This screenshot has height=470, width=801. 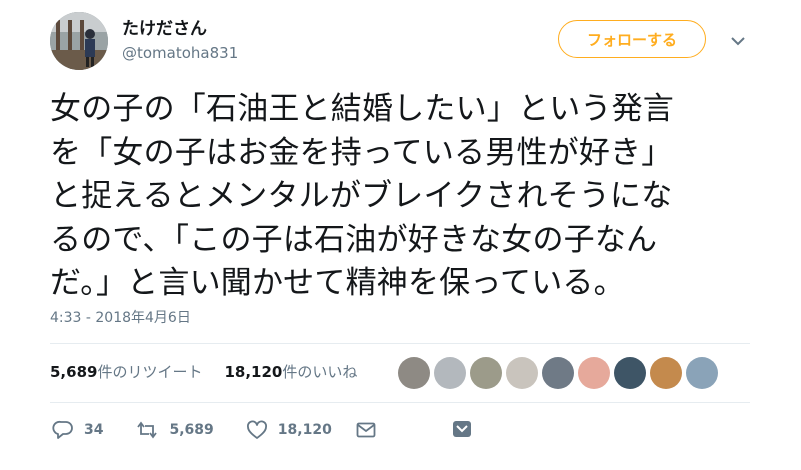 I want to click on retweet-icon, so click(x=147, y=430).